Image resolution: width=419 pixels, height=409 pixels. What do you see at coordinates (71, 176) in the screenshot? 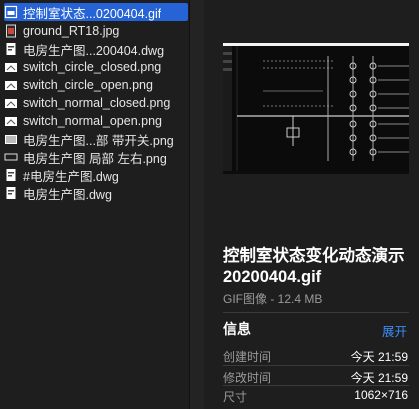
I see `file-label: #电房生产图.dwg` at bounding box center [71, 176].